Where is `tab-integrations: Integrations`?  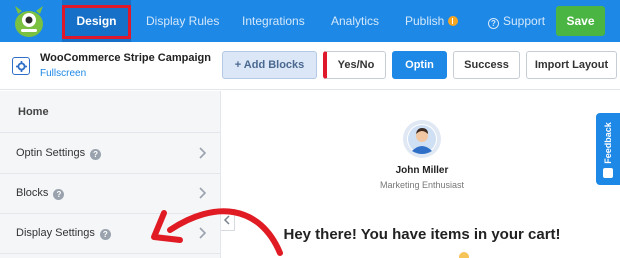 tab-integrations: Integrations is located at coordinates (273, 21).